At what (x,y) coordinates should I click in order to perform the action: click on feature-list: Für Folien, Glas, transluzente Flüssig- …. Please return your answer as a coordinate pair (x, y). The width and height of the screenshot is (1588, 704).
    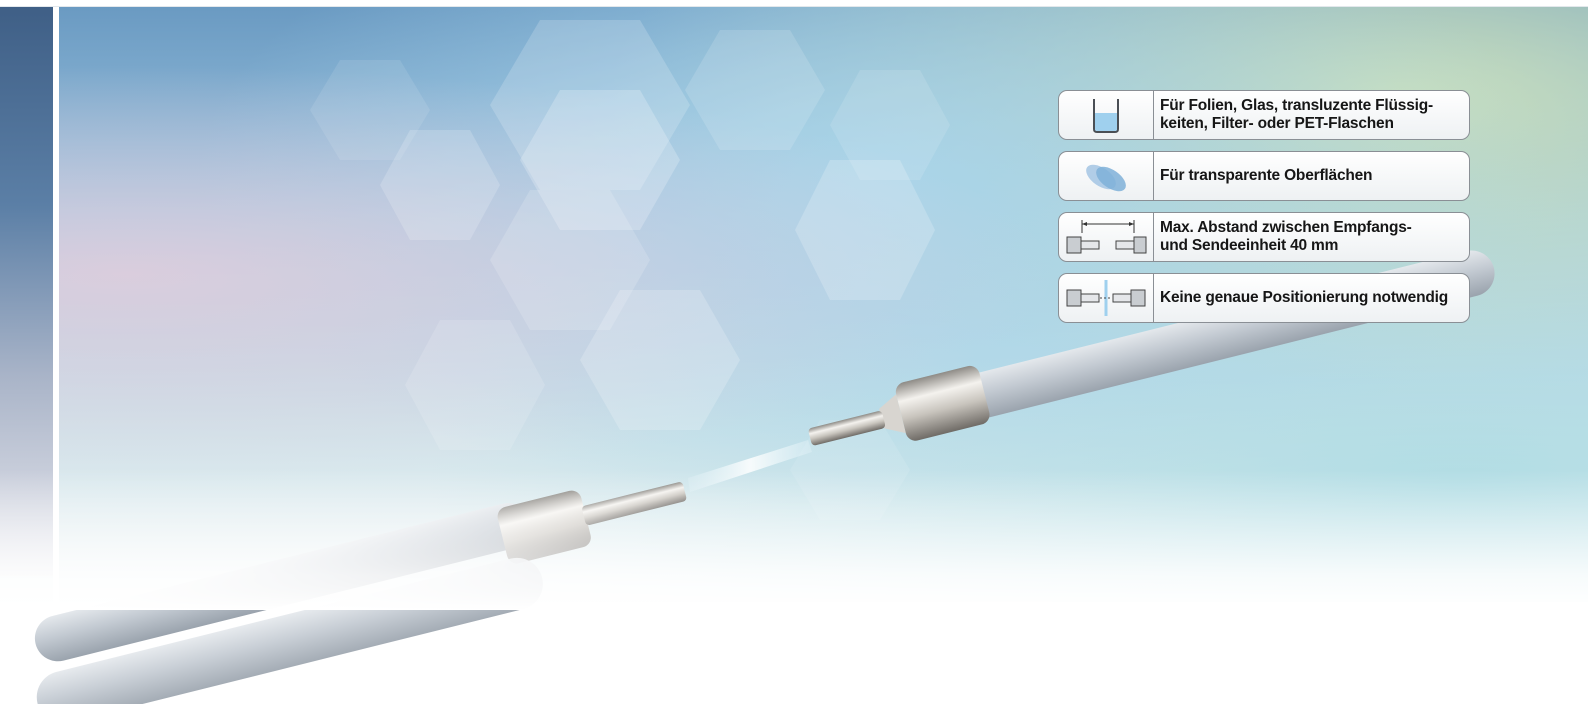
    Looking at the image, I should click on (1264, 212).